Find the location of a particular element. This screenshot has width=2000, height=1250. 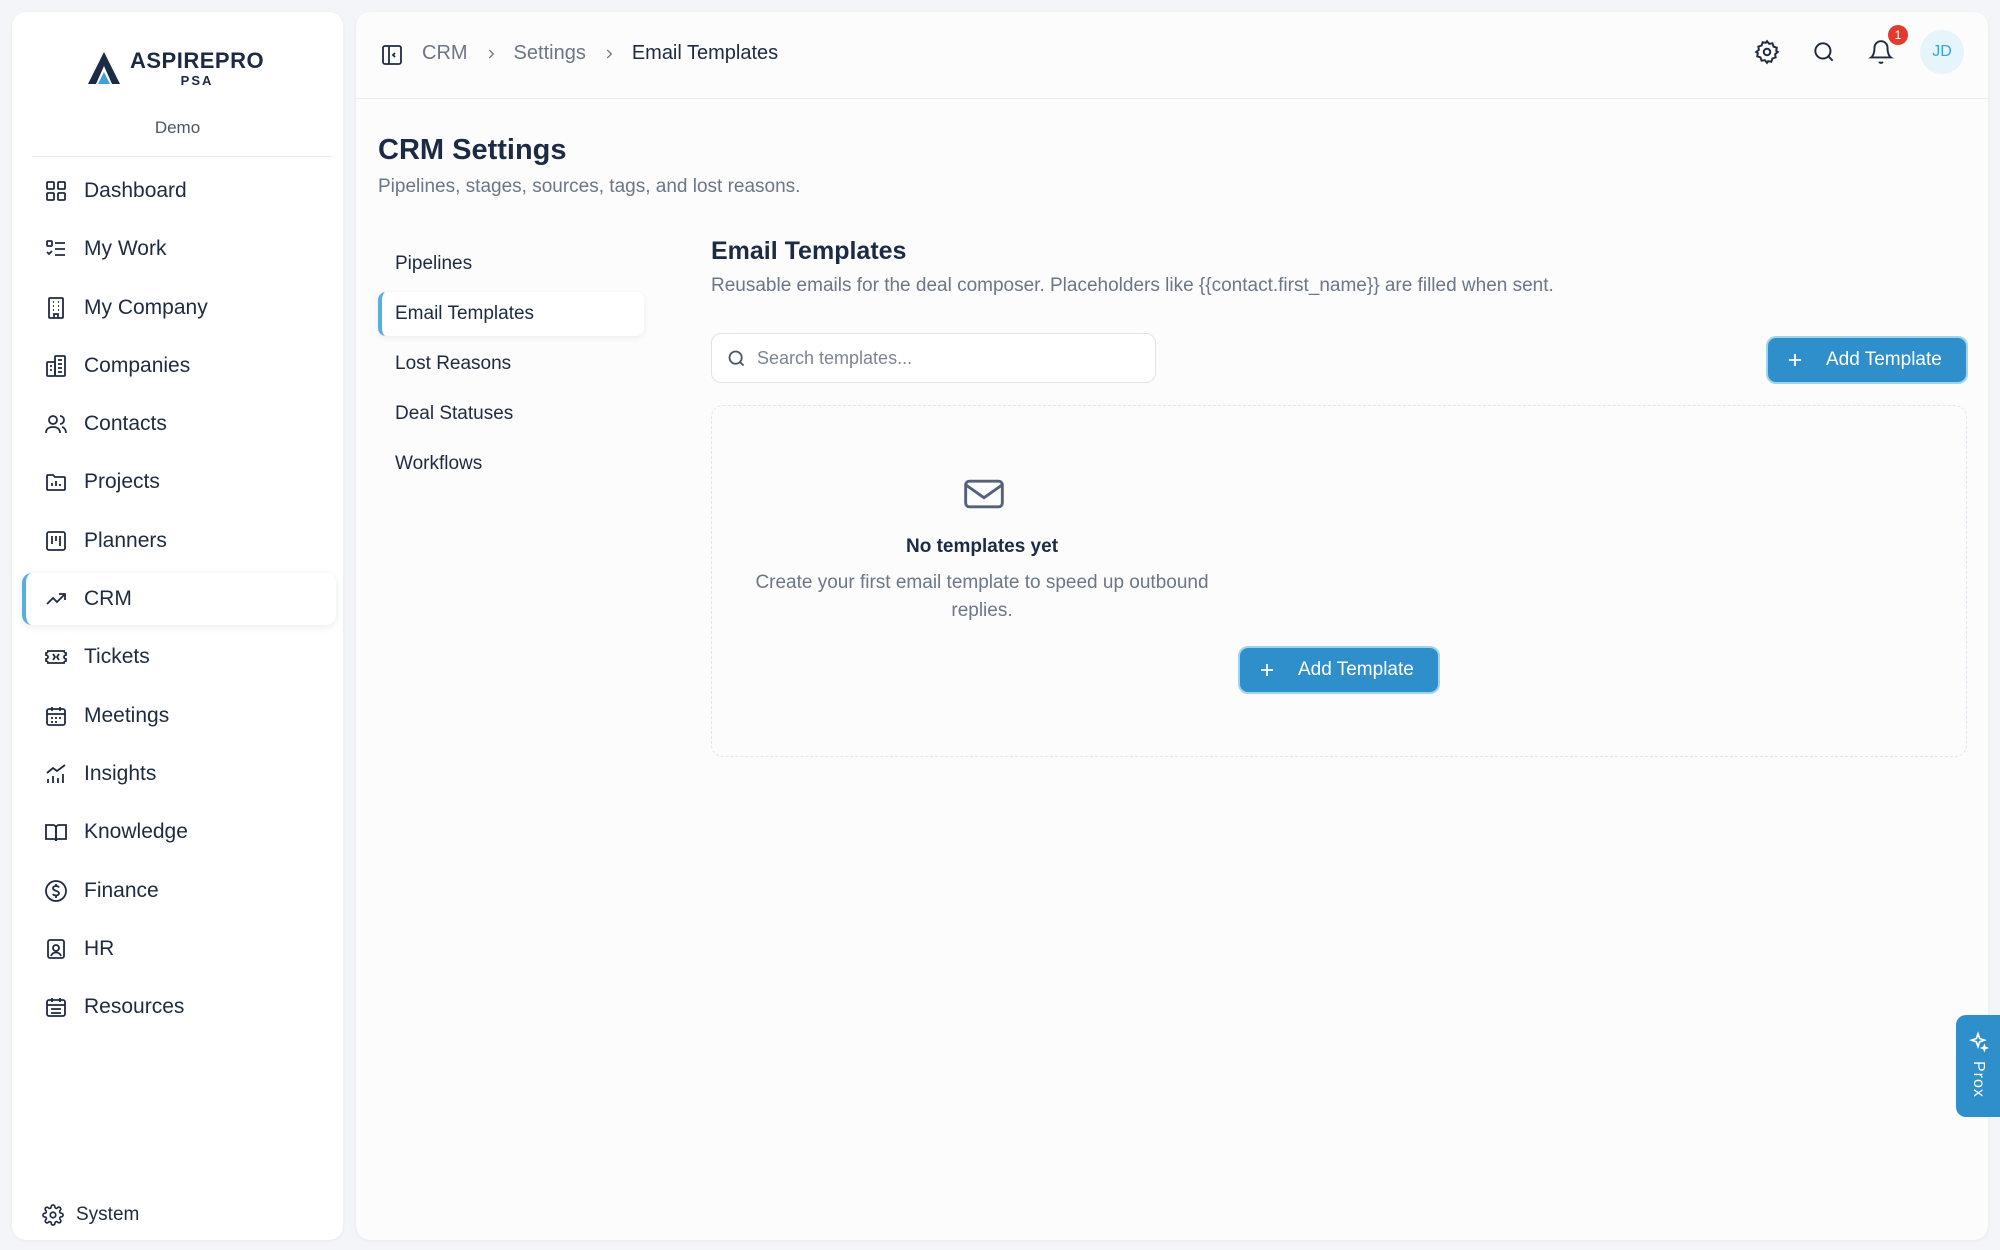

subnav-item-pipelines: Pipelines is located at coordinates (511, 264).